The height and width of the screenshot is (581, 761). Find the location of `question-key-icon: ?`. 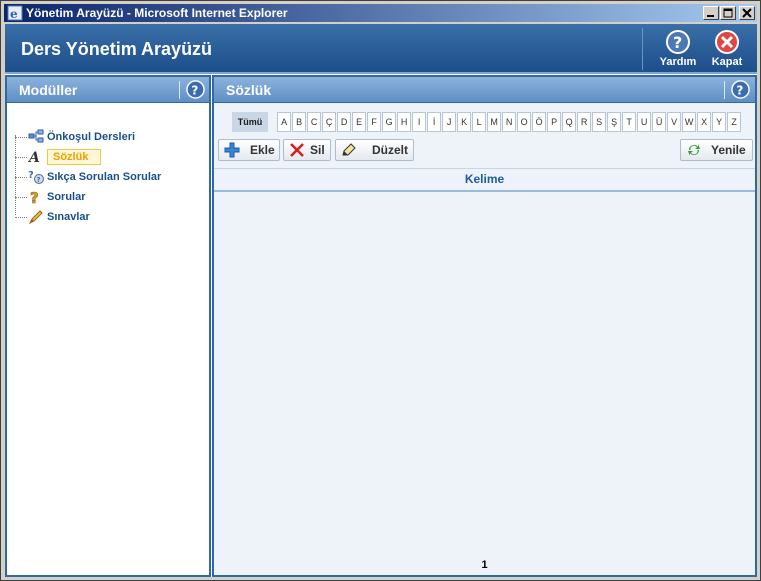

question-key-icon: ? is located at coordinates (34, 197).